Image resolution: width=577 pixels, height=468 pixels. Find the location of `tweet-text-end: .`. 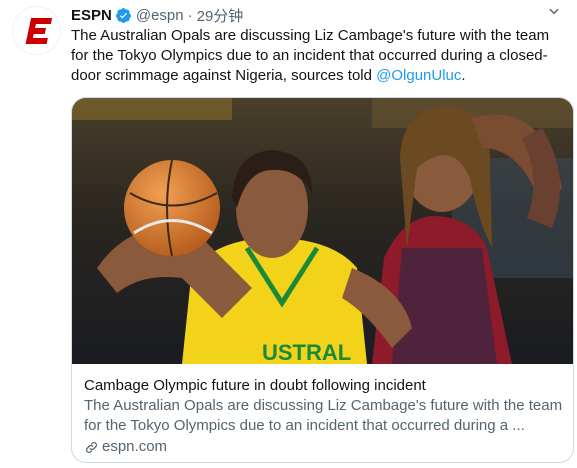

tweet-text-end: . is located at coordinates (463, 75).